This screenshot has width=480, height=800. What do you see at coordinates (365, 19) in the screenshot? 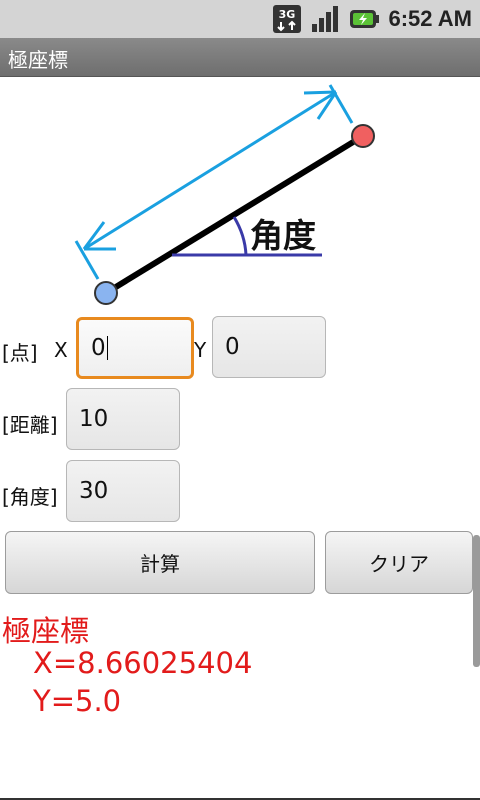
I see `battery-icon` at bounding box center [365, 19].